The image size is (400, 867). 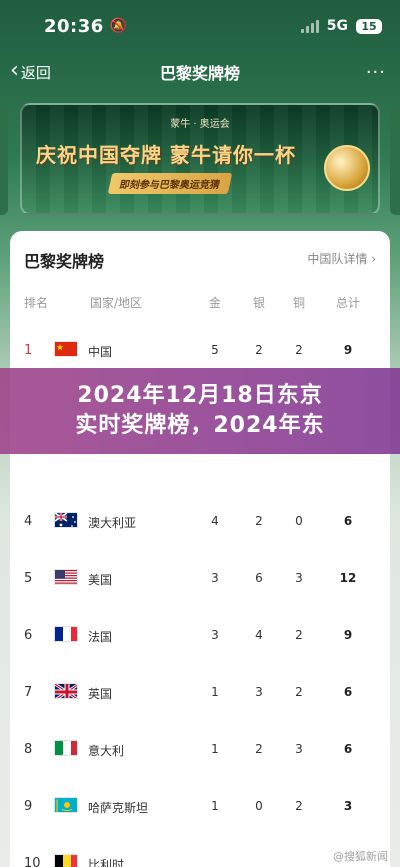 I want to click on header-rank: 排名, so click(x=36, y=303).